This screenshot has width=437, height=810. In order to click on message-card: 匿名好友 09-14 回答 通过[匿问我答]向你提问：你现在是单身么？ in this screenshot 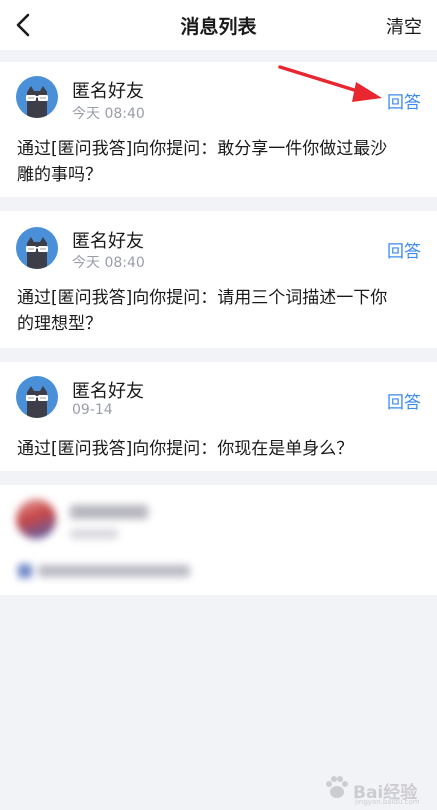, I will do `click(218, 416)`.